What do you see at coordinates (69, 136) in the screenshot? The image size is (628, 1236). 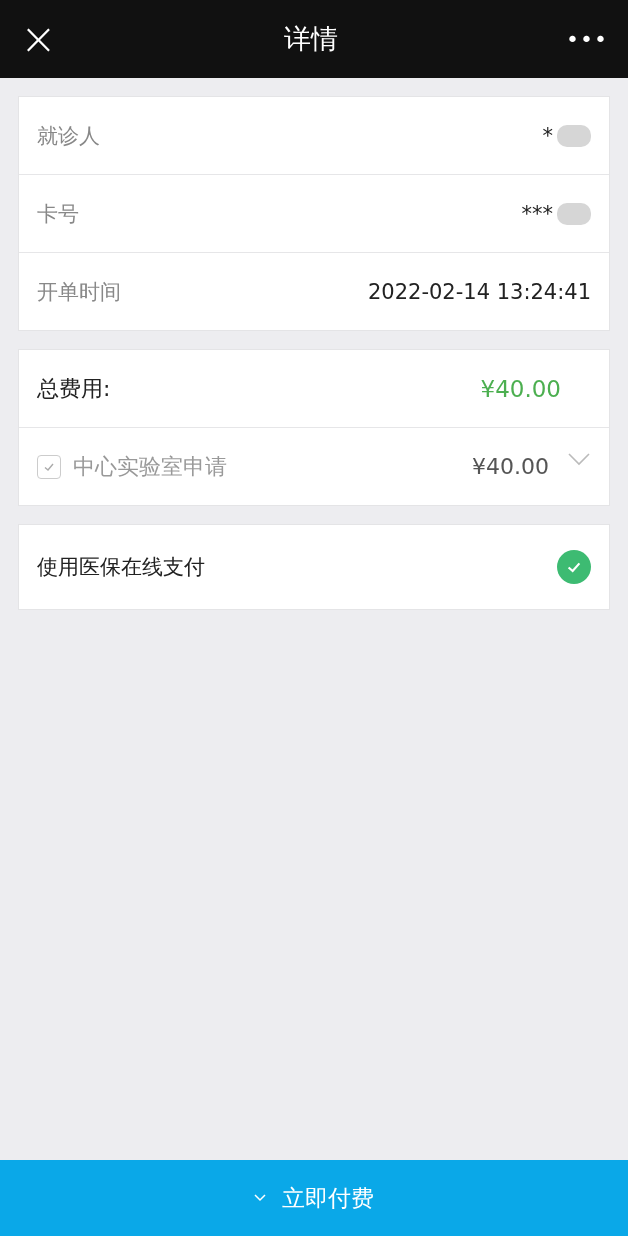 I see `field-label: 就诊人` at bounding box center [69, 136].